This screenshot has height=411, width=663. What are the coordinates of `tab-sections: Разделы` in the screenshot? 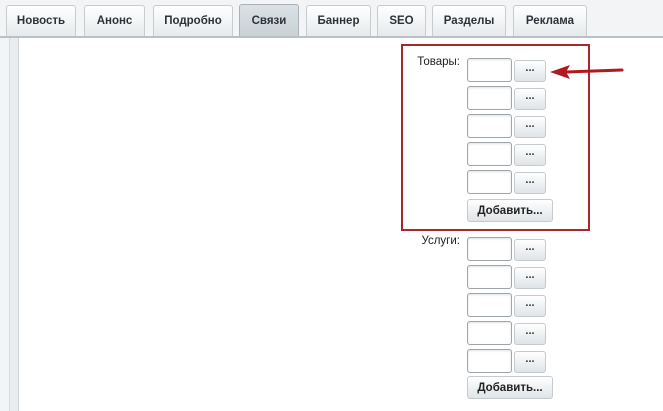 It's located at (469, 20).